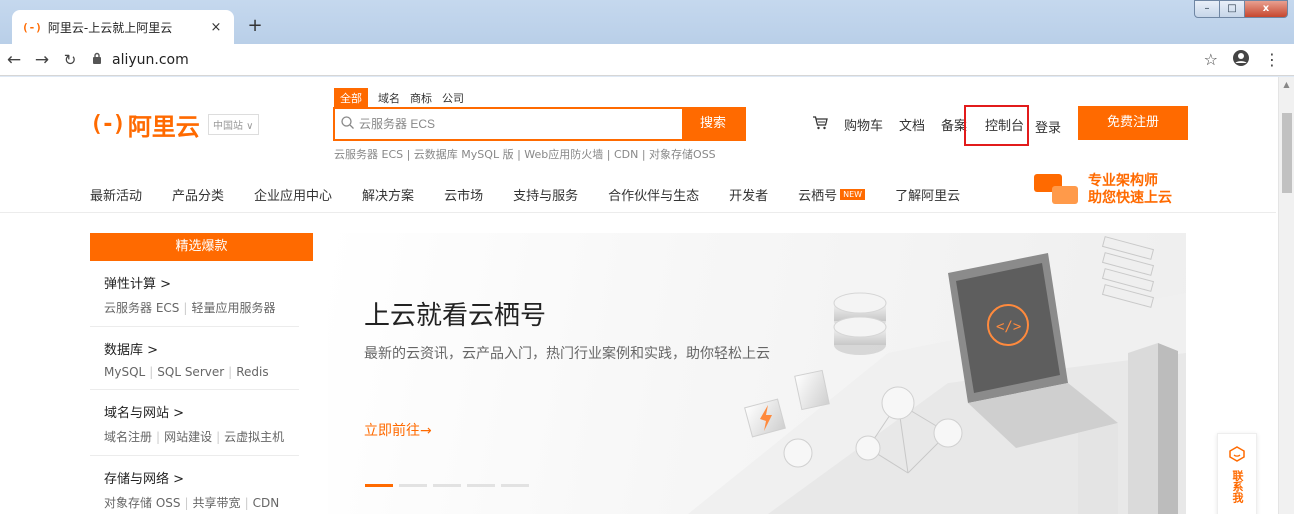 Image resolution: width=1294 pixels, height=514 pixels. What do you see at coordinates (141, 308) in the screenshot?
I see `sidebar-link: 云服务器 ECS` at bounding box center [141, 308].